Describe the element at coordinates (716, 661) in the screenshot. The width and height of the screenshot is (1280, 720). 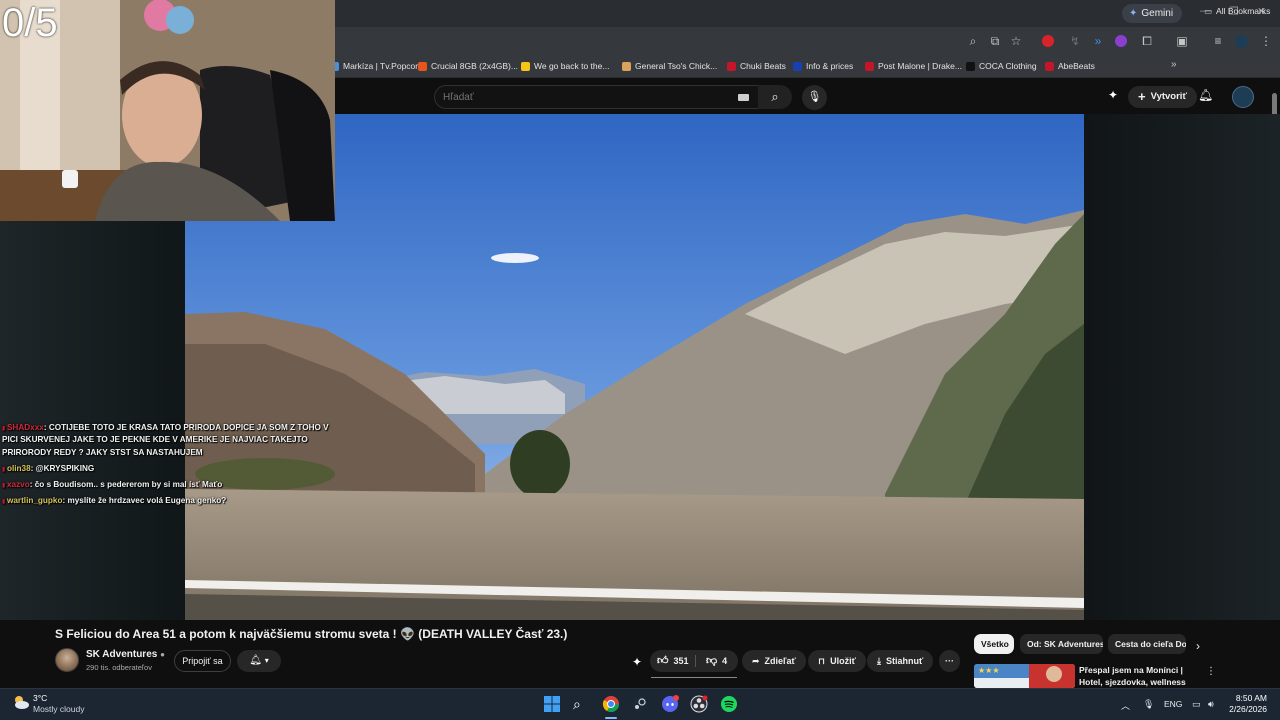
I see `dislike-button: 👎︎ 4` at that location.